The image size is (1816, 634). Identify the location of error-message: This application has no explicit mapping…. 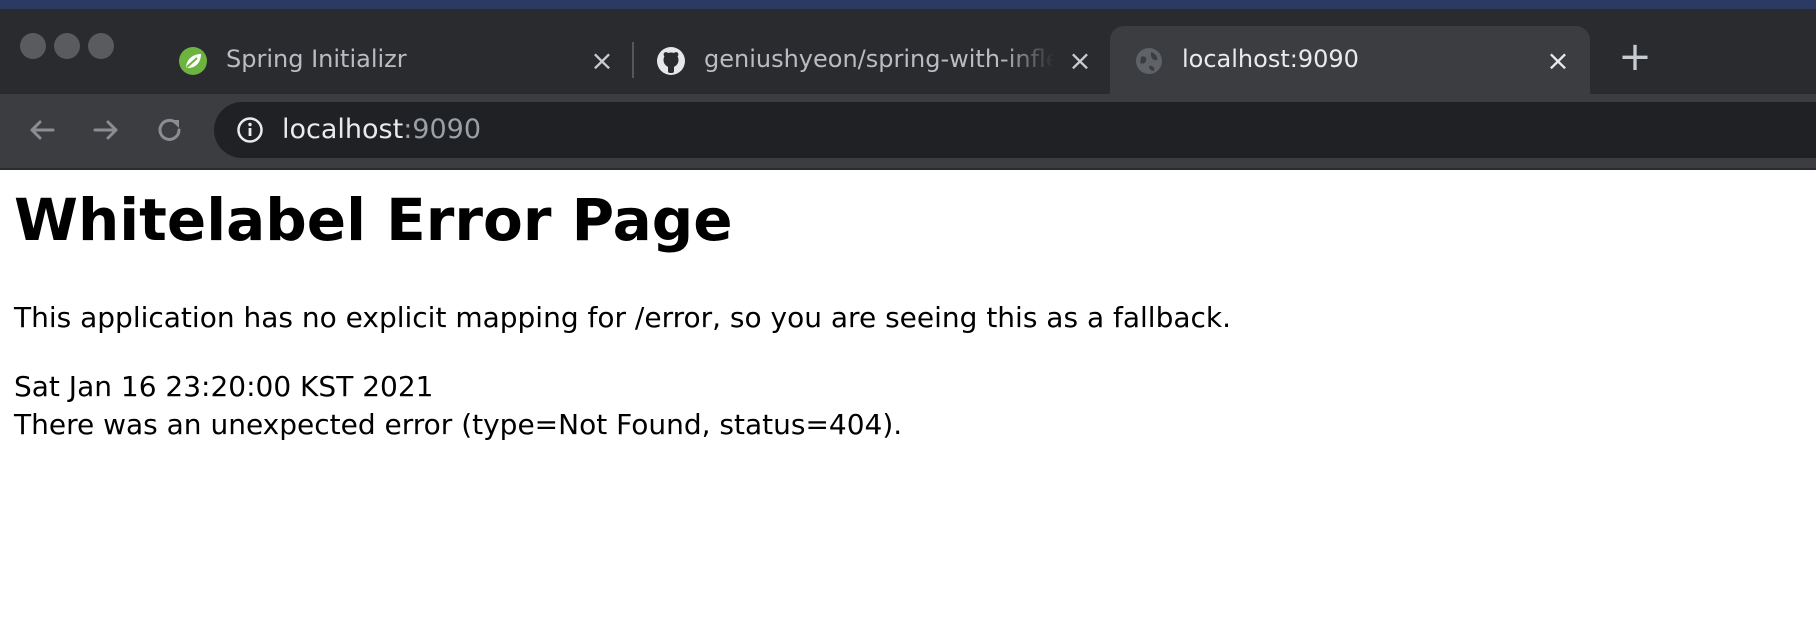
(623, 317).